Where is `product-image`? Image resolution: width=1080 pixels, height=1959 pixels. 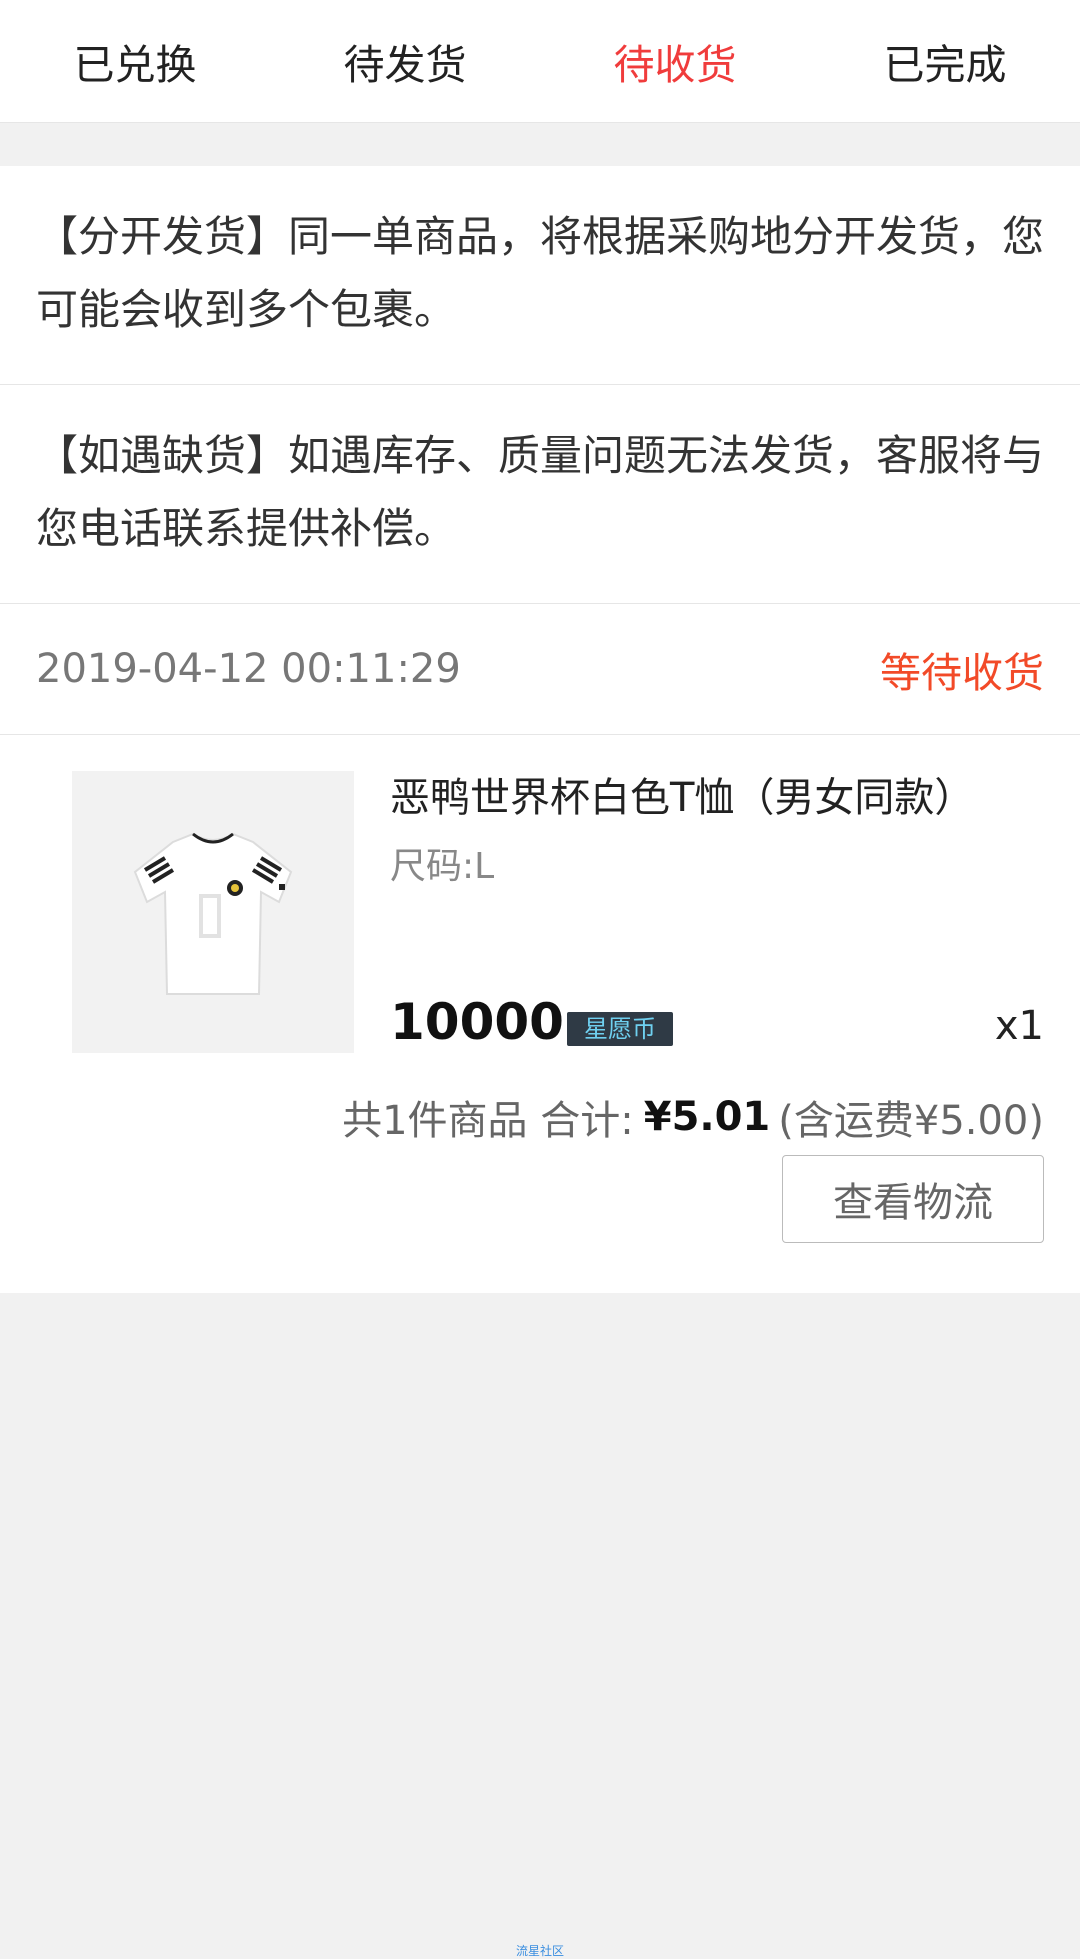 product-image is located at coordinates (213, 912).